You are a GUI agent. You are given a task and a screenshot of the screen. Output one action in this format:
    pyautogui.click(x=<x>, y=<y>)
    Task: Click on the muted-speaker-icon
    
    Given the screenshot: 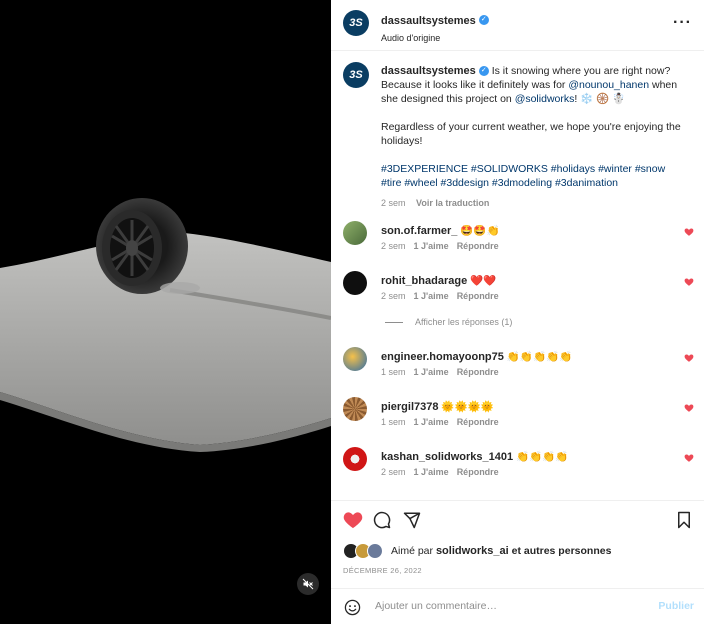 What is the action you would take?
    pyautogui.click(x=308, y=584)
    